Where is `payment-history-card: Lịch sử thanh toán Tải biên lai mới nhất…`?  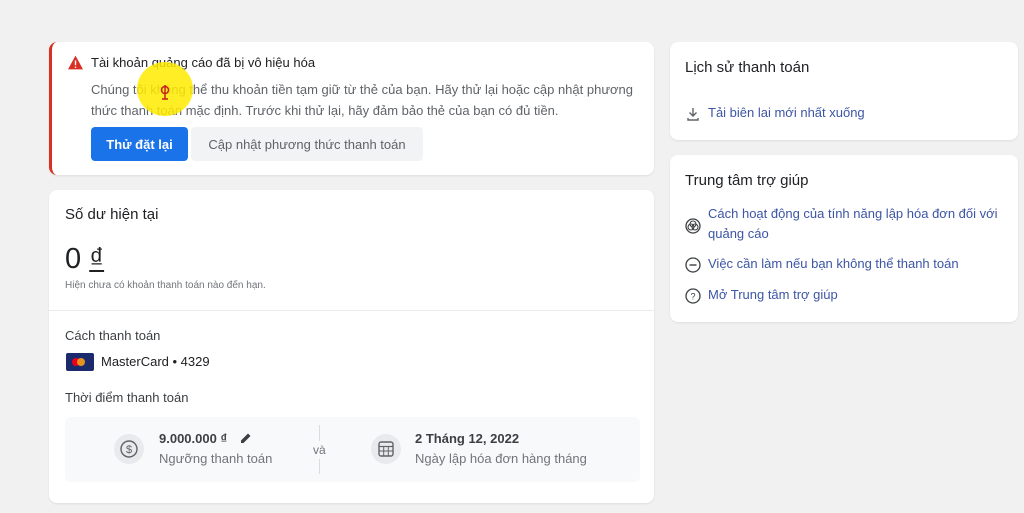 payment-history-card: Lịch sử thanh toán Tải biên lai mới nhất… is located at coordinates (844, 91).